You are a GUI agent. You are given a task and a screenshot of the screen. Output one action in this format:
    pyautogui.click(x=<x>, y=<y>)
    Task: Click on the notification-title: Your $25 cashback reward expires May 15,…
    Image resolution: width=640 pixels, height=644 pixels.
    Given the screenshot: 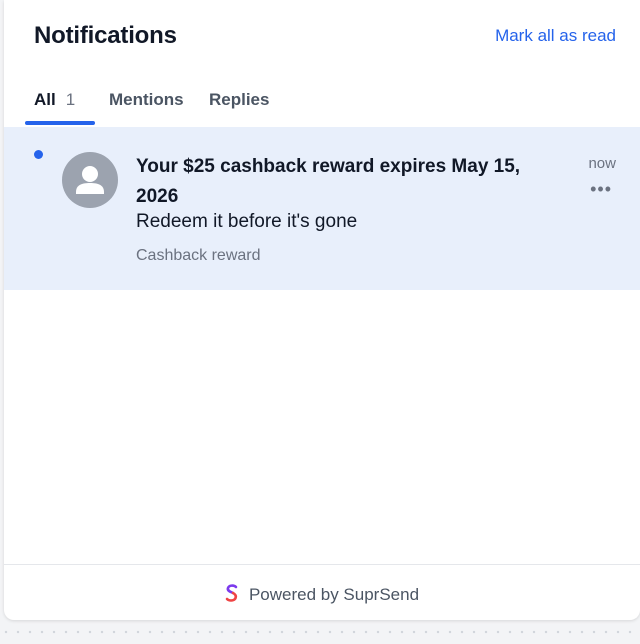 What is the action you would take?
    pyautogui.click(x=328, y=181)
    